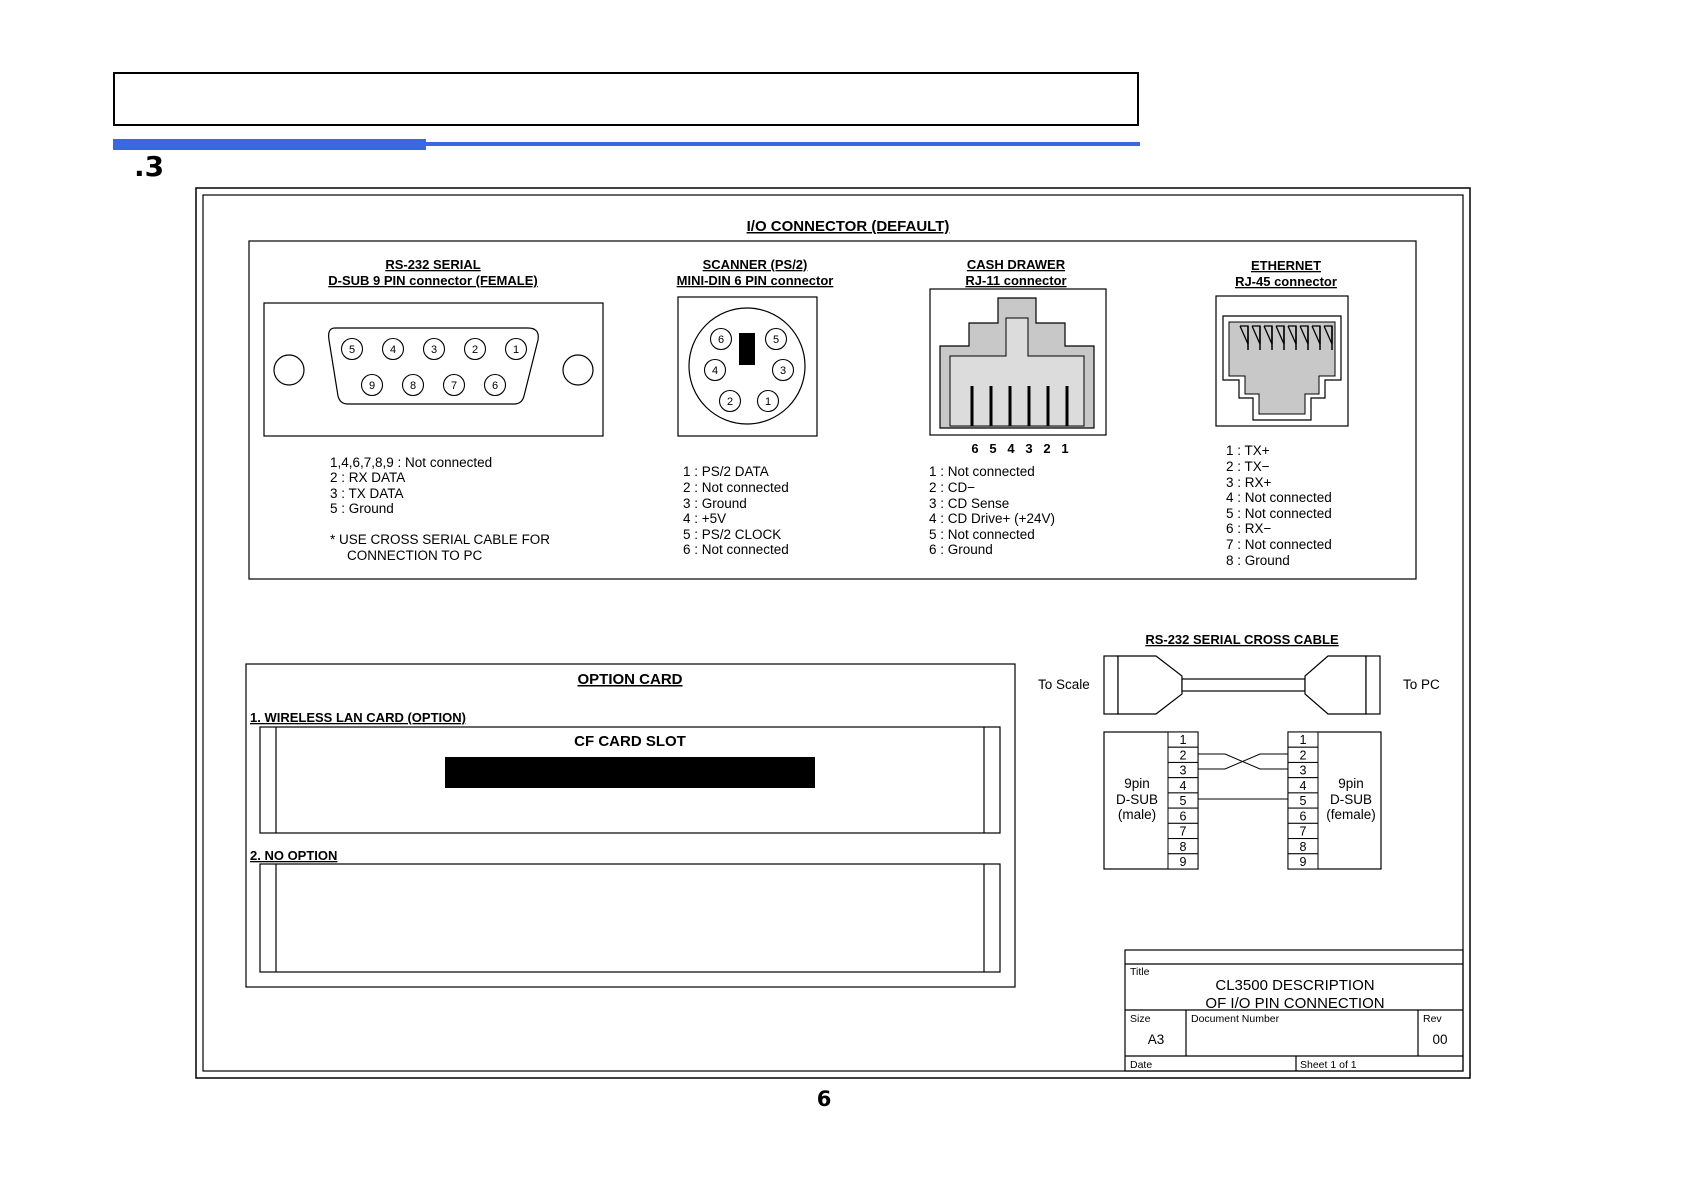 This screenshot has width=1684, height=1190. Describe the element at coordinates (367, 493) in the screenshot. I see `rs232-note: 3 : TX DATA` at that location.